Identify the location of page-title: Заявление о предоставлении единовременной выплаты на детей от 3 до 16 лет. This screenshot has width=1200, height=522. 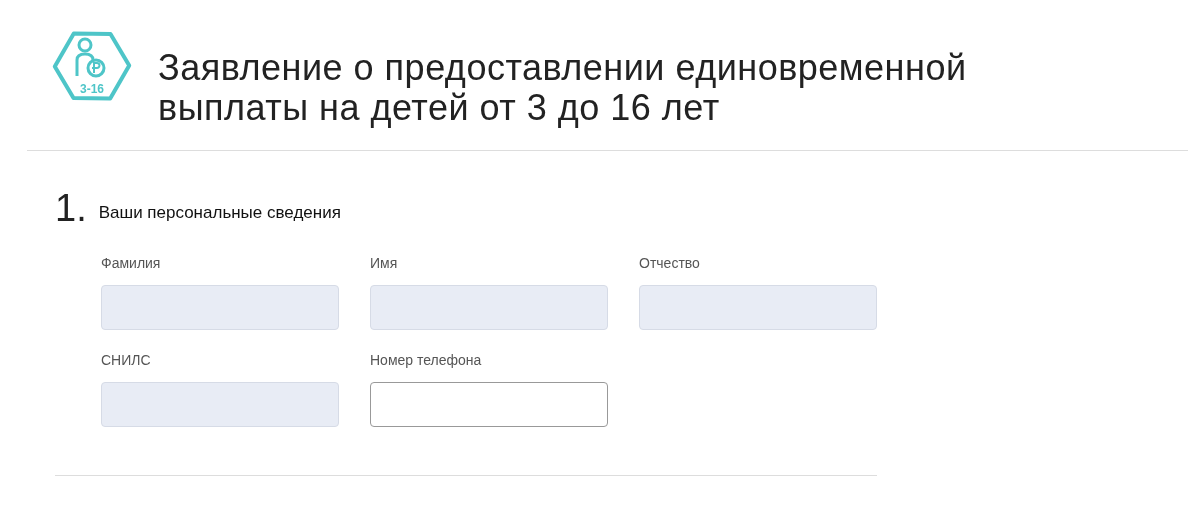
(563, 88).